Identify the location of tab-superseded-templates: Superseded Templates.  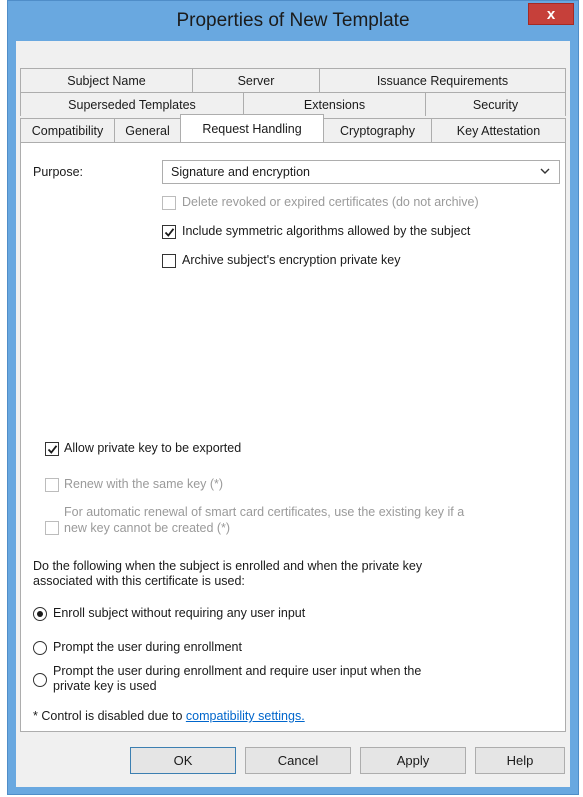
(132, 104).